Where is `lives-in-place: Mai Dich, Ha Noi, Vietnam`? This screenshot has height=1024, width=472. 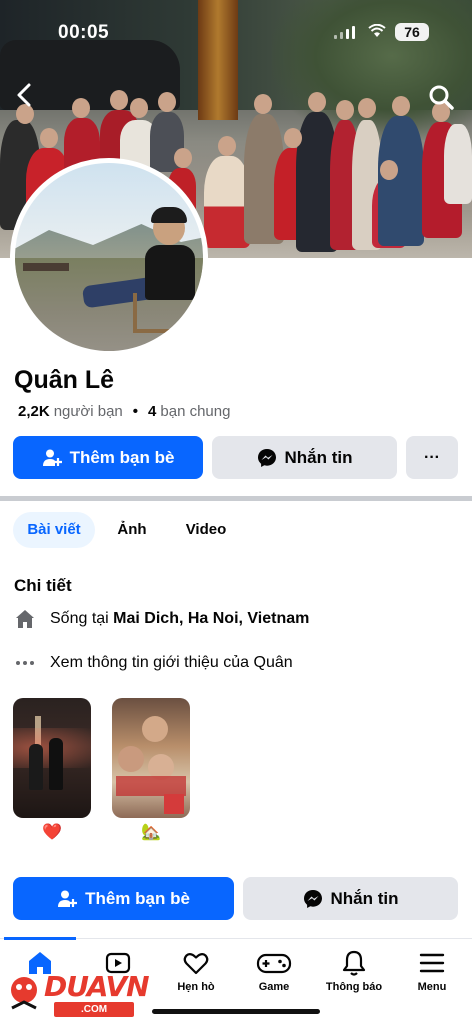
lives-in-place: Mai Dich, Ha Noi, Vietnam is located at coordinates (211, 618).